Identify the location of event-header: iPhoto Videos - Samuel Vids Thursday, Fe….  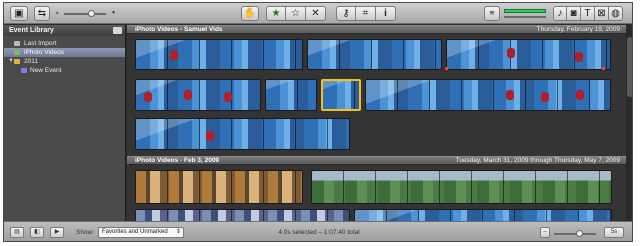
(379, 29).